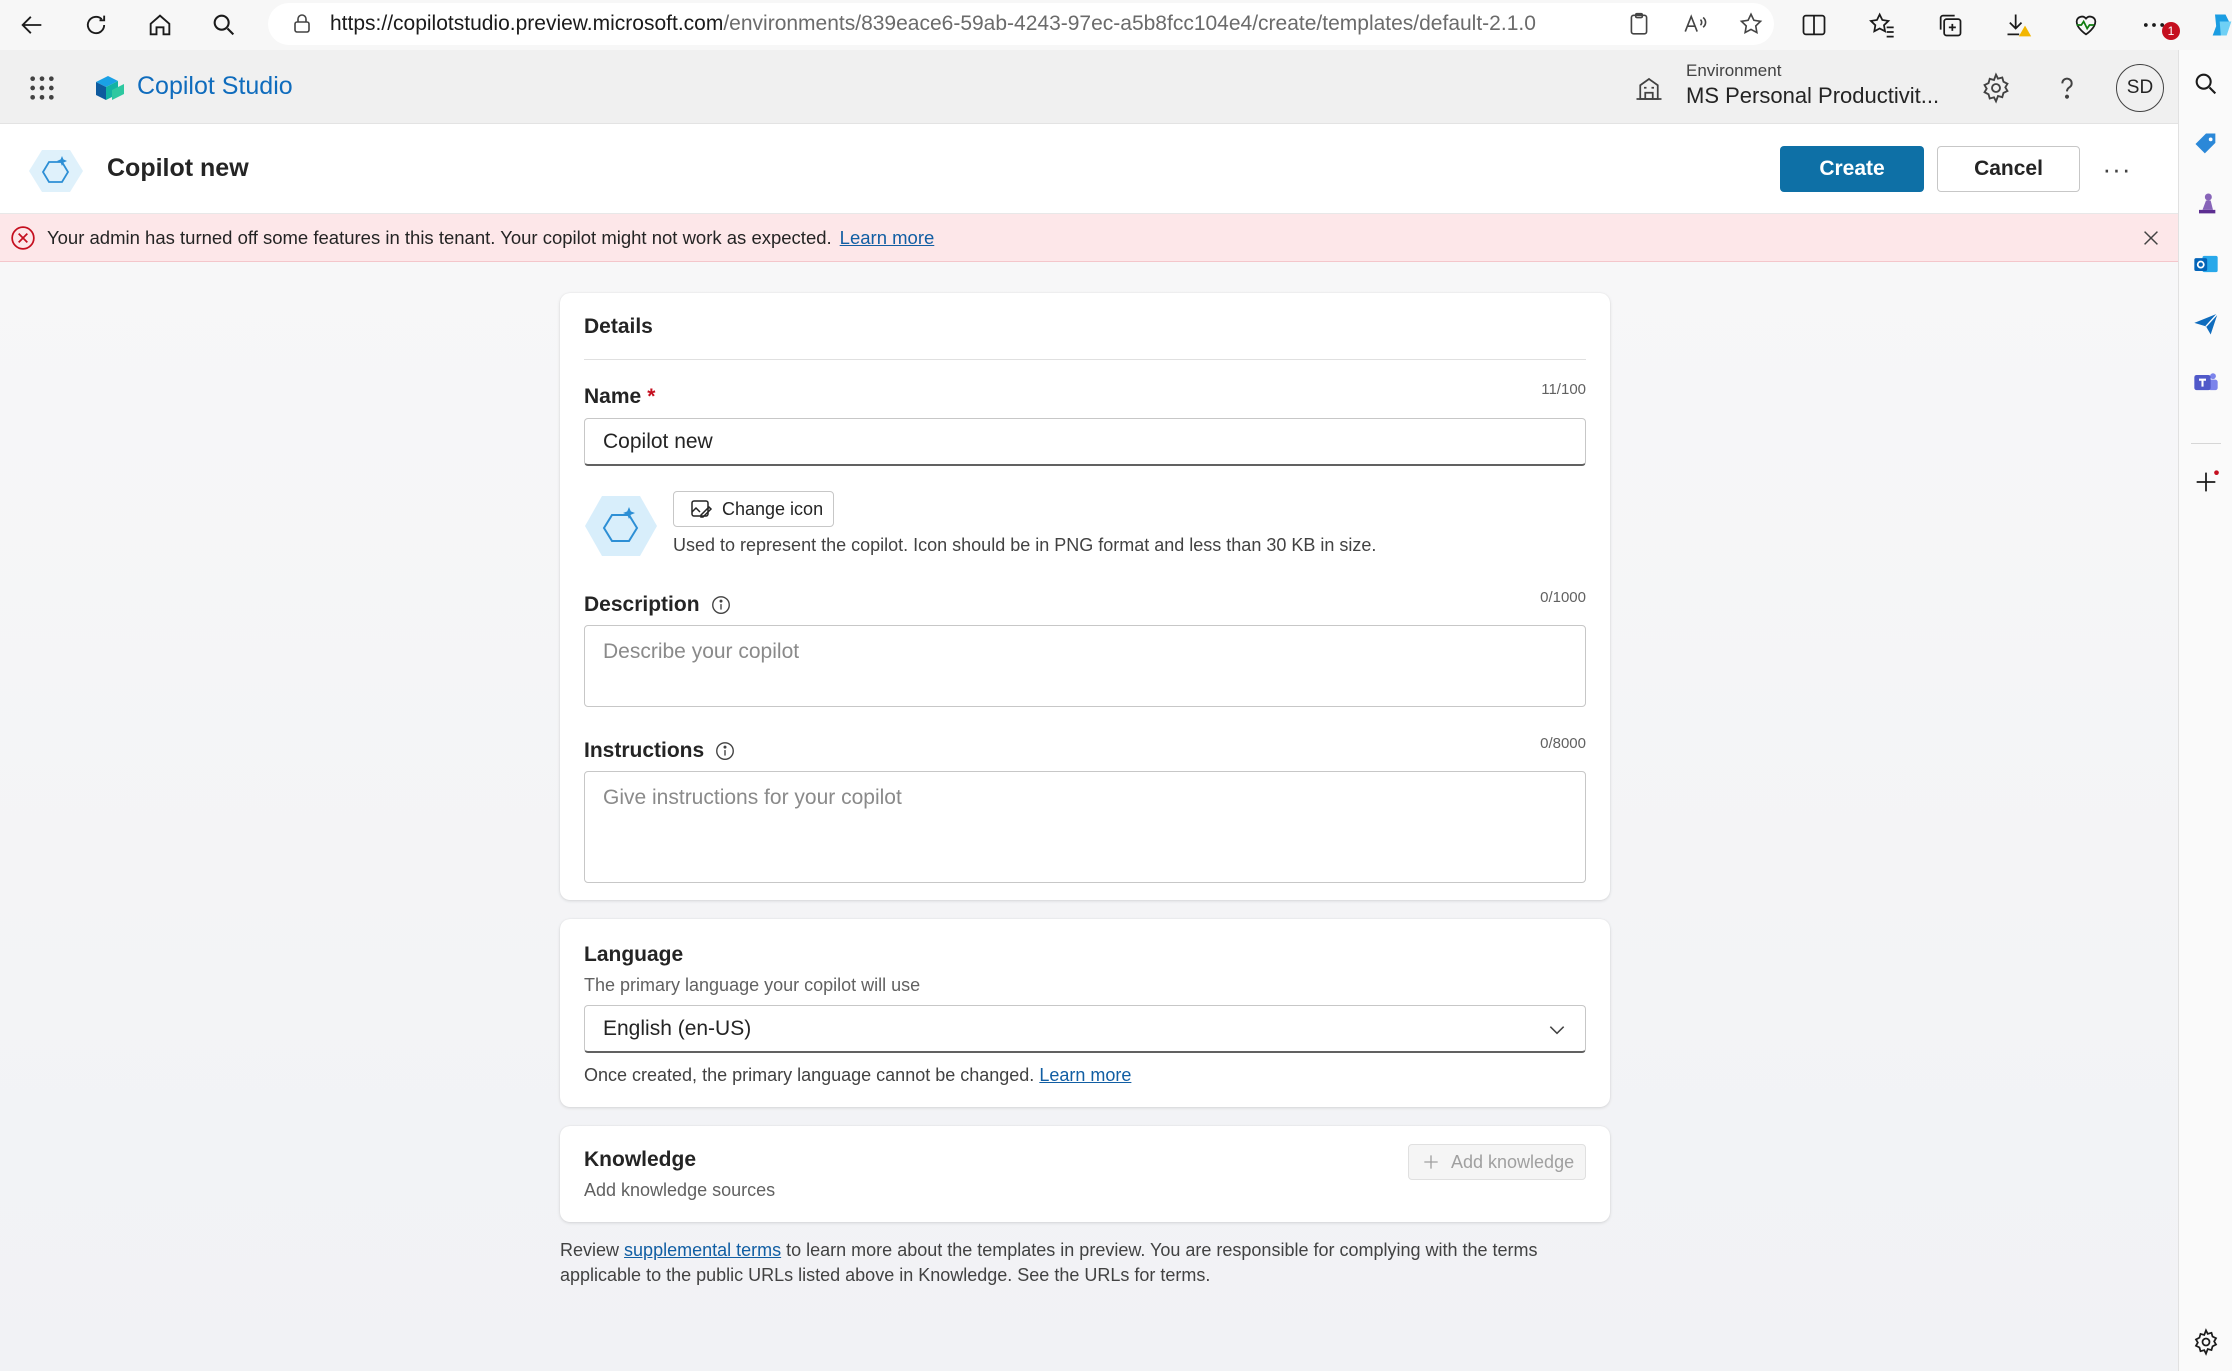 The height and width of the screenshot is (1371, 2232). What do you see at coordinates (2206, 443) in the screenshot?
I see `sidebar-divider` at bounding box center [2206, 443].